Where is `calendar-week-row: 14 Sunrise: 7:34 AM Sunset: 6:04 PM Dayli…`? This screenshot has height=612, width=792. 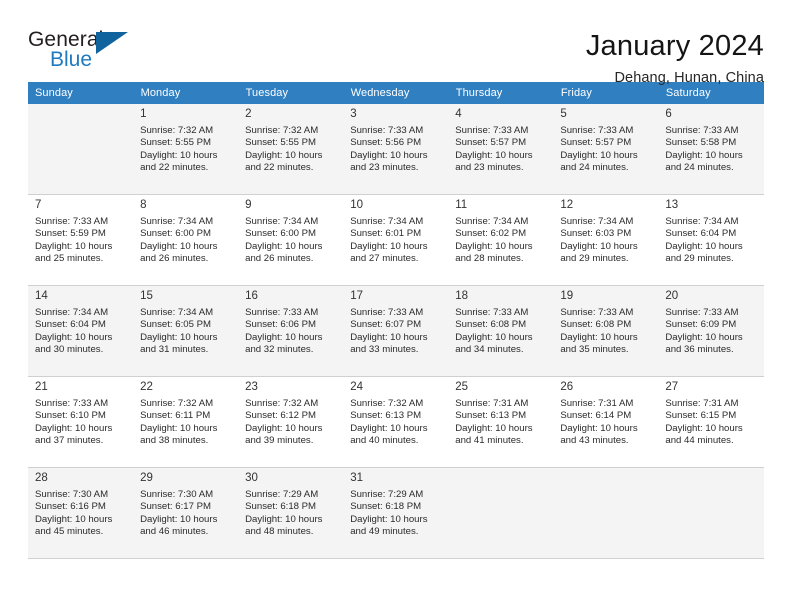
calendar-week-row: 14 Sunrise: 7:34 AM Sunset: 6:04 PM Dayli… is located at coordinates (396, 331).